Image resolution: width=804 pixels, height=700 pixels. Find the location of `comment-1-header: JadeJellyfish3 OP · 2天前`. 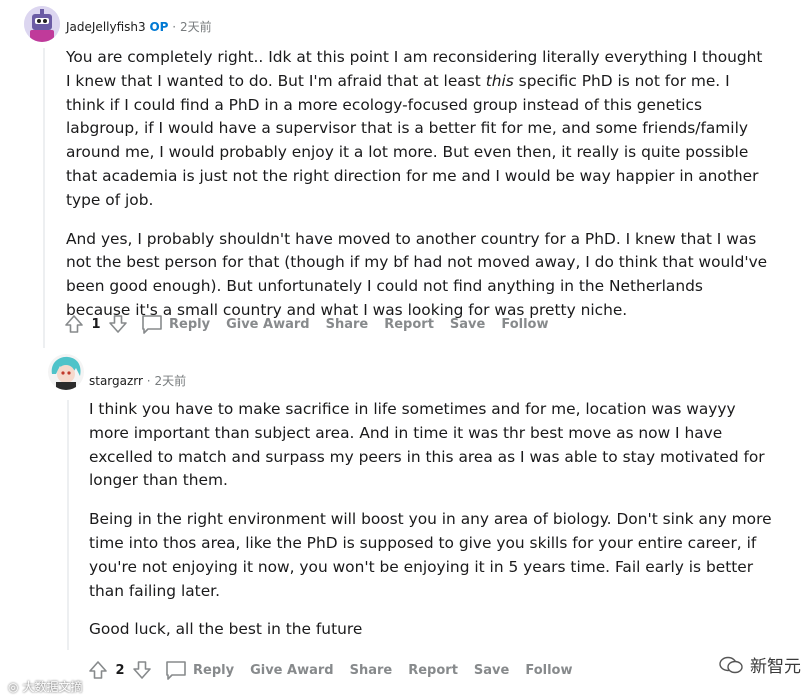

comment-1-header: JadeJellyfish3 OP · 2天前 is located at coordinates (139, 26).